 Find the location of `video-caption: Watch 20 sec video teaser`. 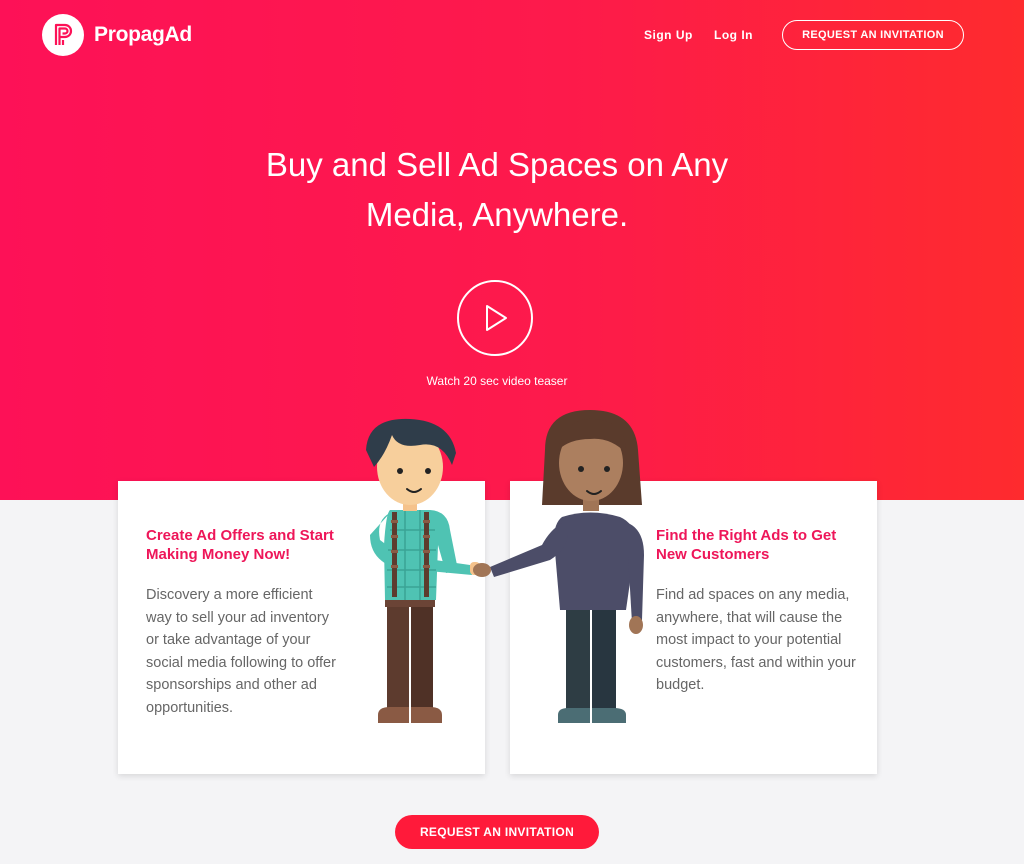

video-caption: Watch 20 sec video teaser is located at coordinates (497, 381).